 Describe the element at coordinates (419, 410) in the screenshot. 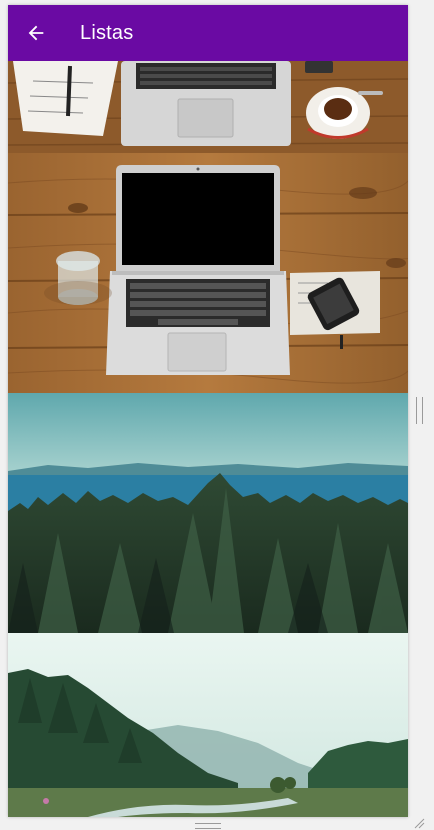

I see `side-resize-handle` at that location.